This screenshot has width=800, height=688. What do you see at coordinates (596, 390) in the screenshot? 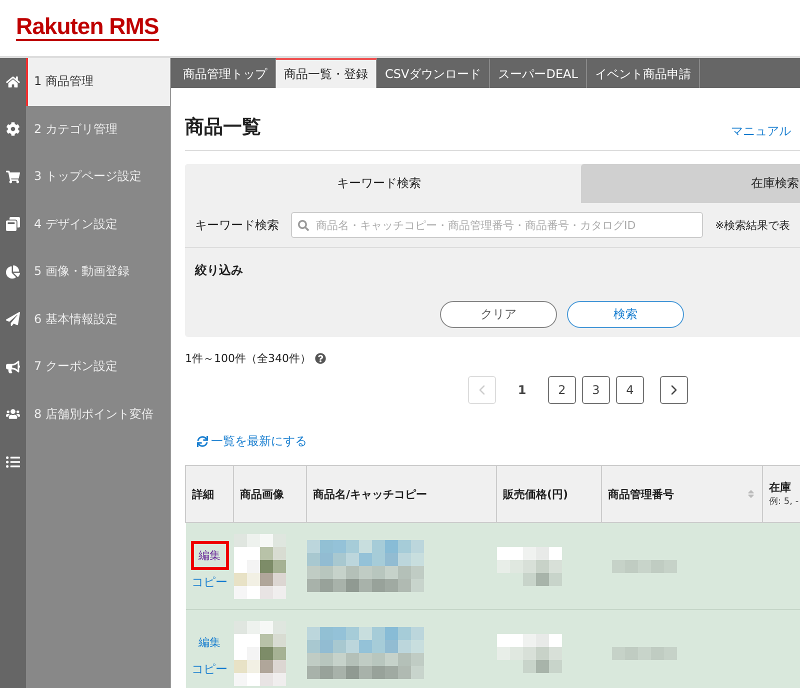
I see `page-button: 3` at bounding box center [596, 390].